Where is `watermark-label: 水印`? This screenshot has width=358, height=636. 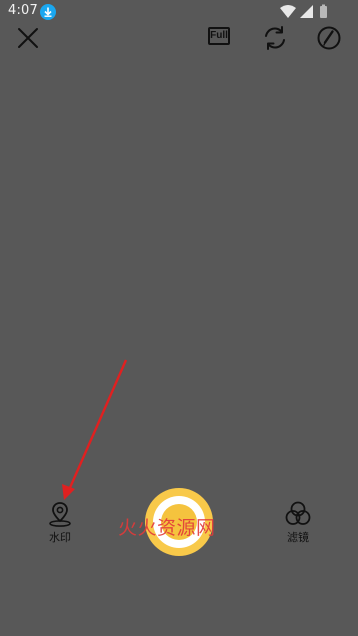
watermark-label: 水印 is located at coordinates (60, 537).